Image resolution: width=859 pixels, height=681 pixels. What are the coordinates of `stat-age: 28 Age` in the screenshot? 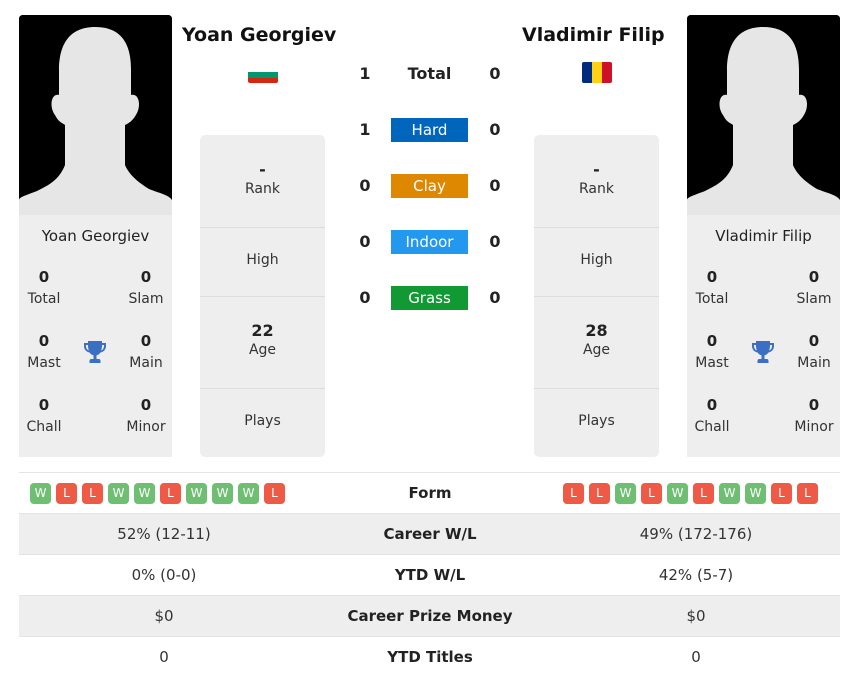 It's located at (596, 343).